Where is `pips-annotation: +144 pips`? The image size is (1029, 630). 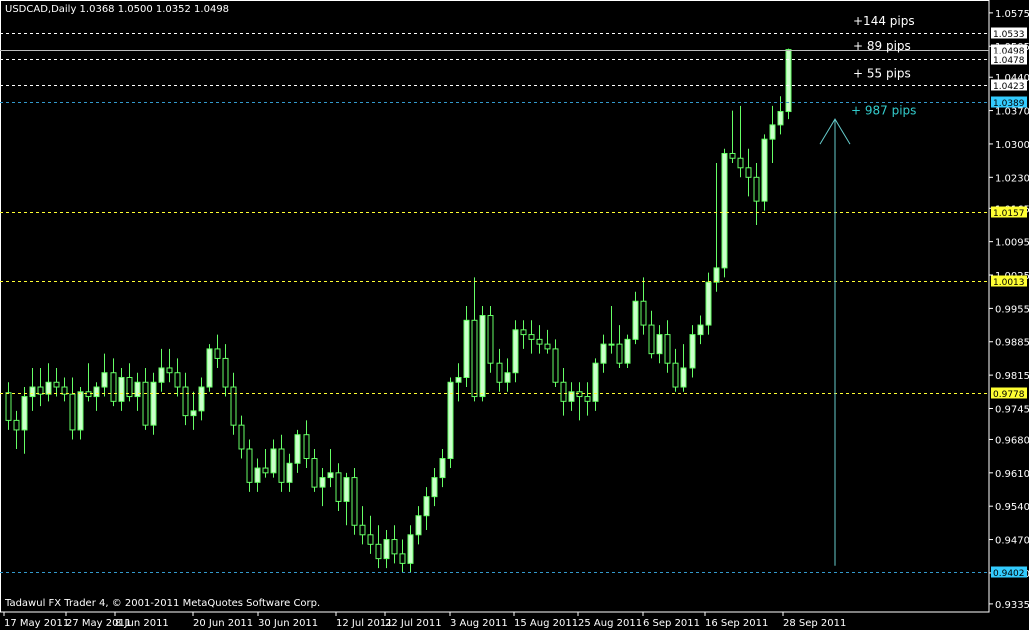
pips-annotation: +144 pips is located at coordinates (884, 21).